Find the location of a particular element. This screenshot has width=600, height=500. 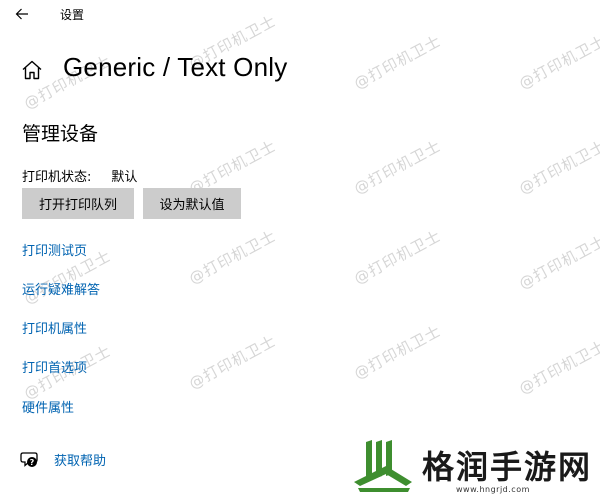

run-troubleshooter-link: 运行疑难解答 is located at coordinates (61, 288).